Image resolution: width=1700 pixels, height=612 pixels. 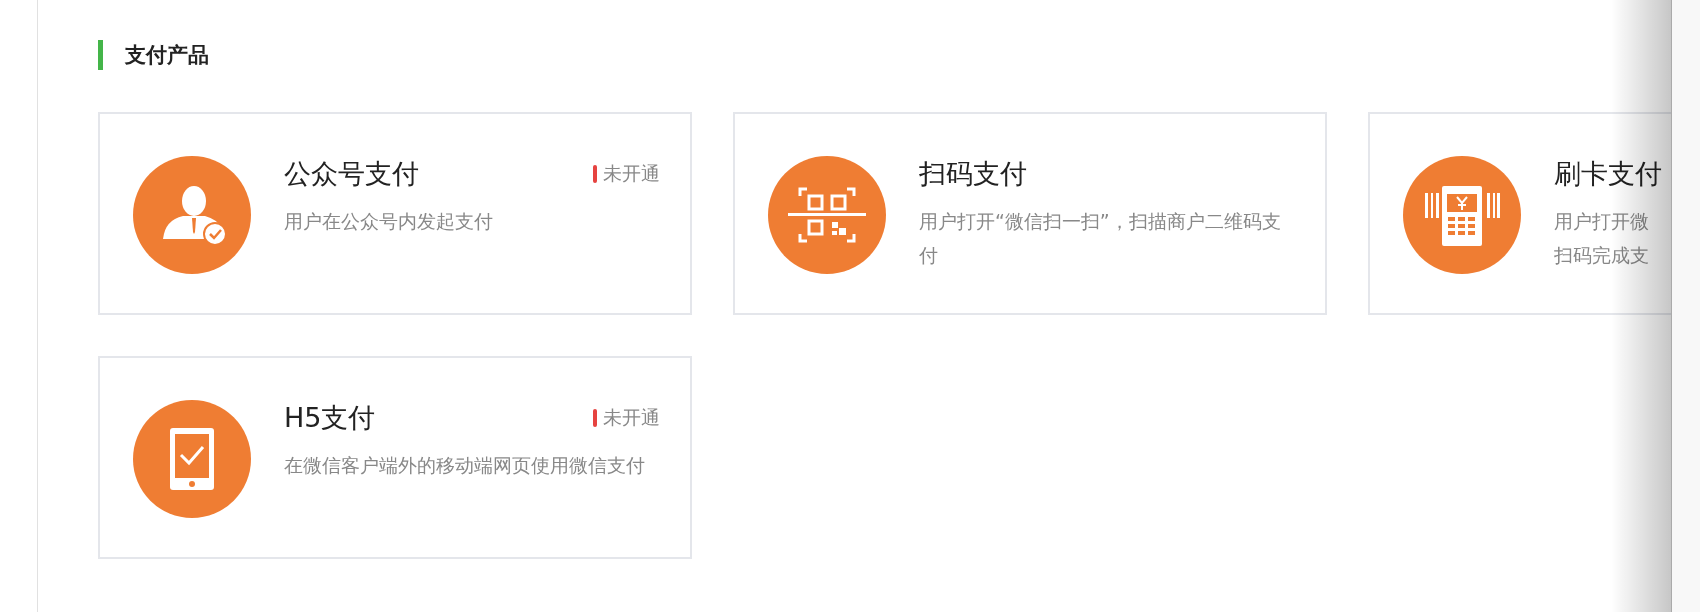 What do you see at coordinates (465, 465) in the screenshot?
I see `product-description: 在微信客户端外的移动端网页使用微信支付` at bounding box center [465, 465].